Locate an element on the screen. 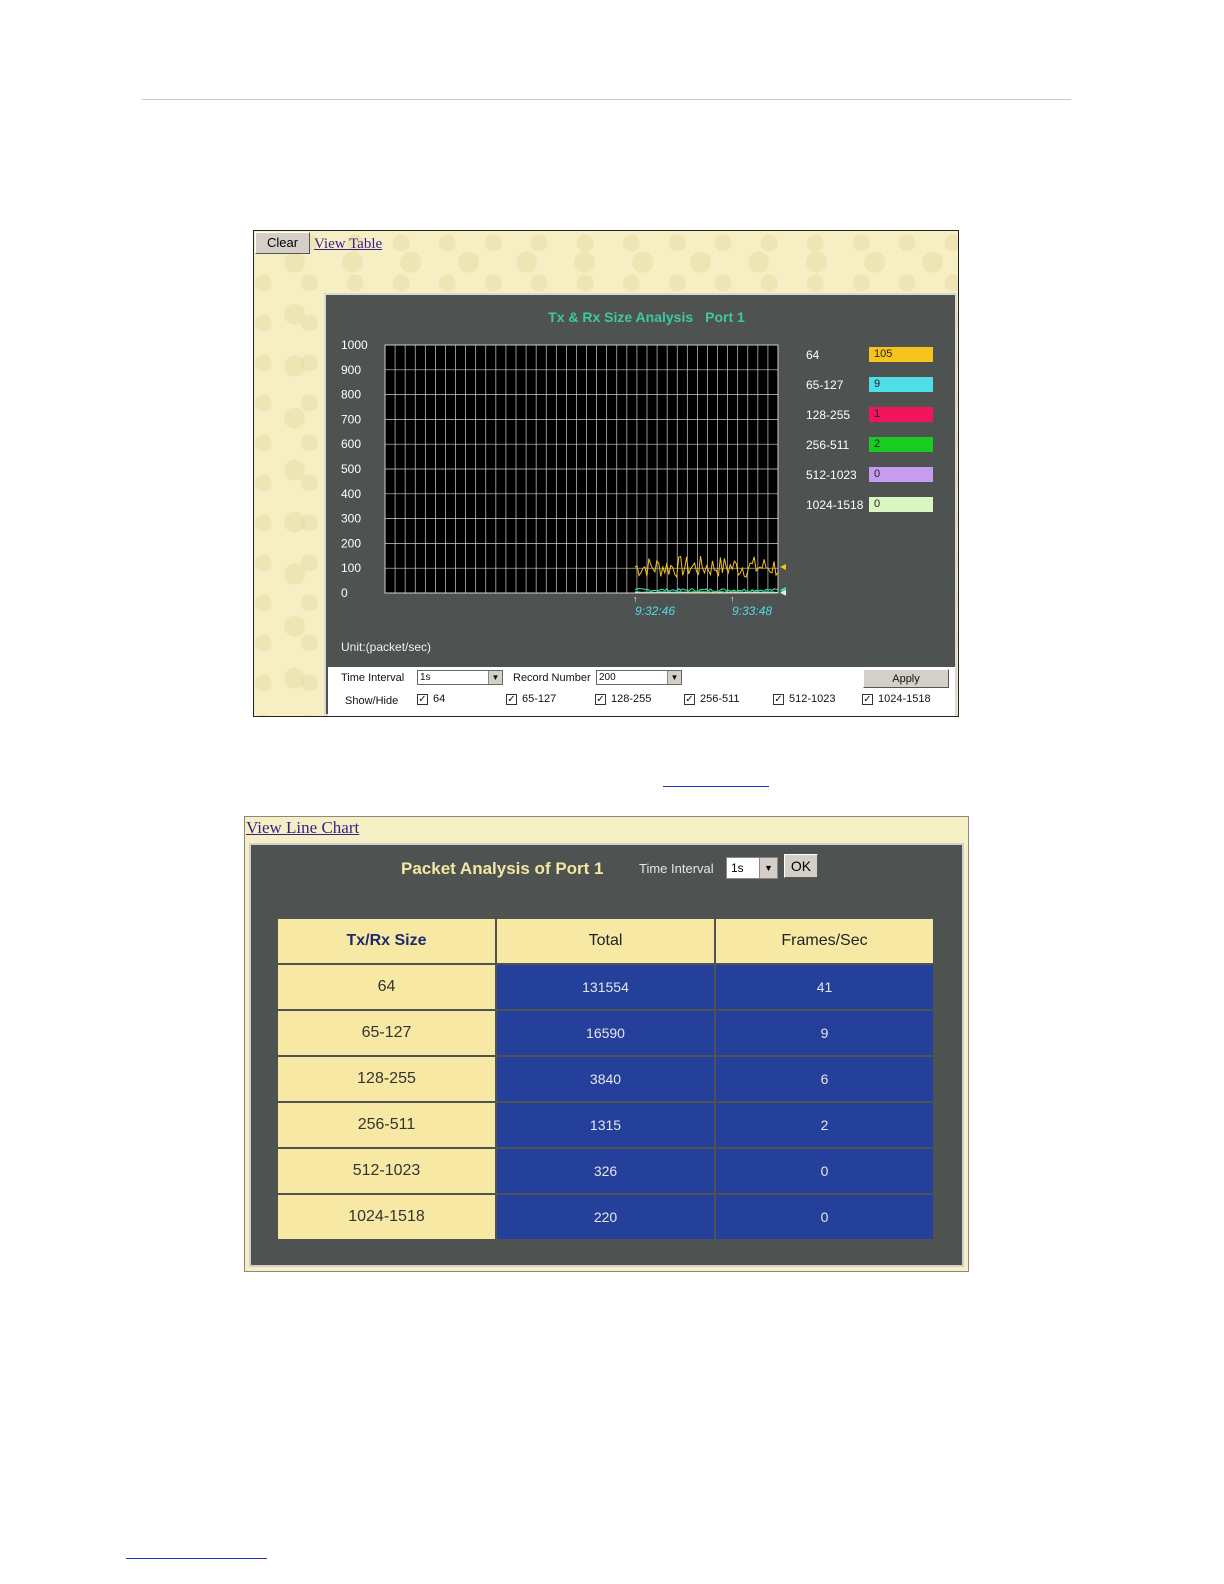 The image size is (1224, 1584). packet-analysis-title: Packet Analysis of Port 1 is located at coordinates (502, 868).